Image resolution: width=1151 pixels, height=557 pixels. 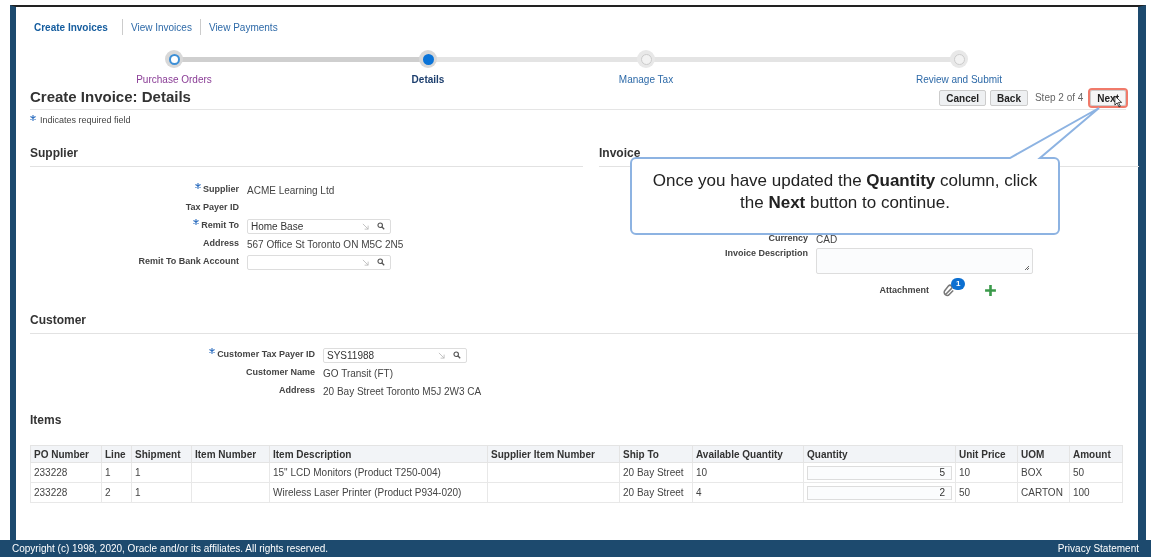 What do you see at coordinates (1098, 548) in the screenshot?
I see `privacy-link: Privacy Statement` at bounding box center [1098, 548].